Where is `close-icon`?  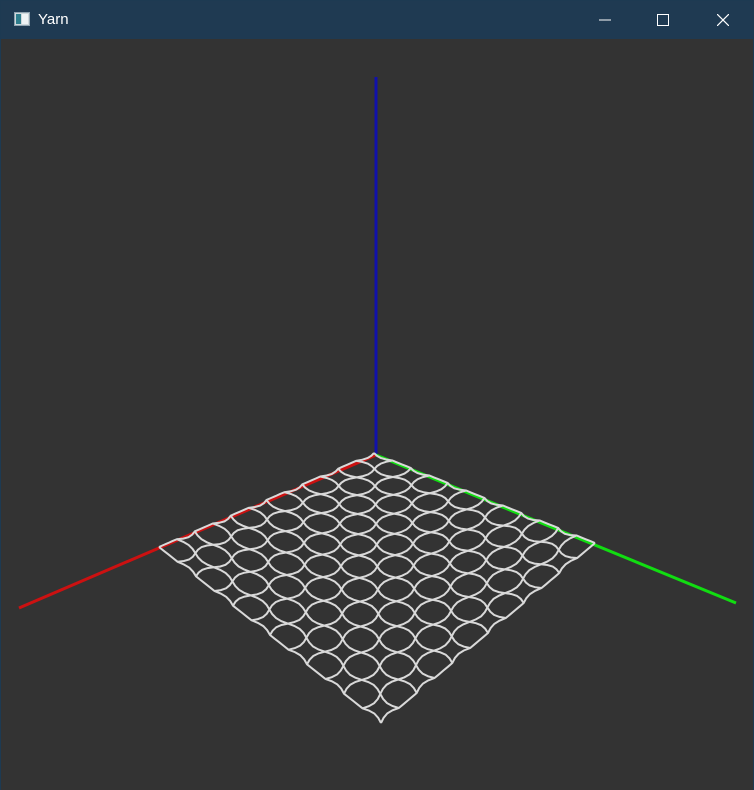 close-icon is located at coordinates (723, 20).